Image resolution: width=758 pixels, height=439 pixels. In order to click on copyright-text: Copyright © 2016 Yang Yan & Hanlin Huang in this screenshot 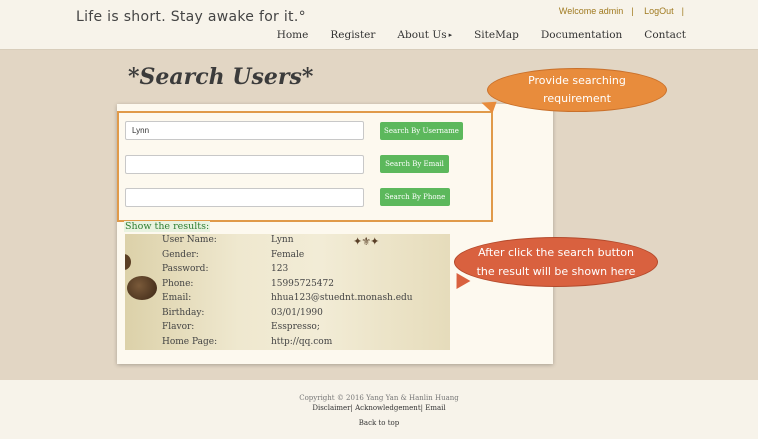, I will do `click(379, 398)`.